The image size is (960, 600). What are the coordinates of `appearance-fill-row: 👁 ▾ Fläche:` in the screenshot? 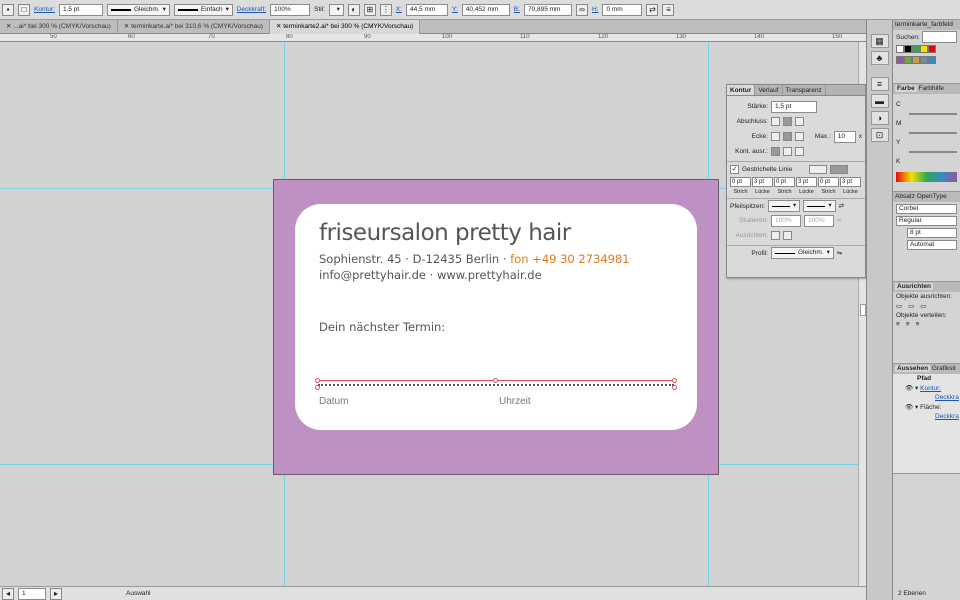 It's located at (926, 407).